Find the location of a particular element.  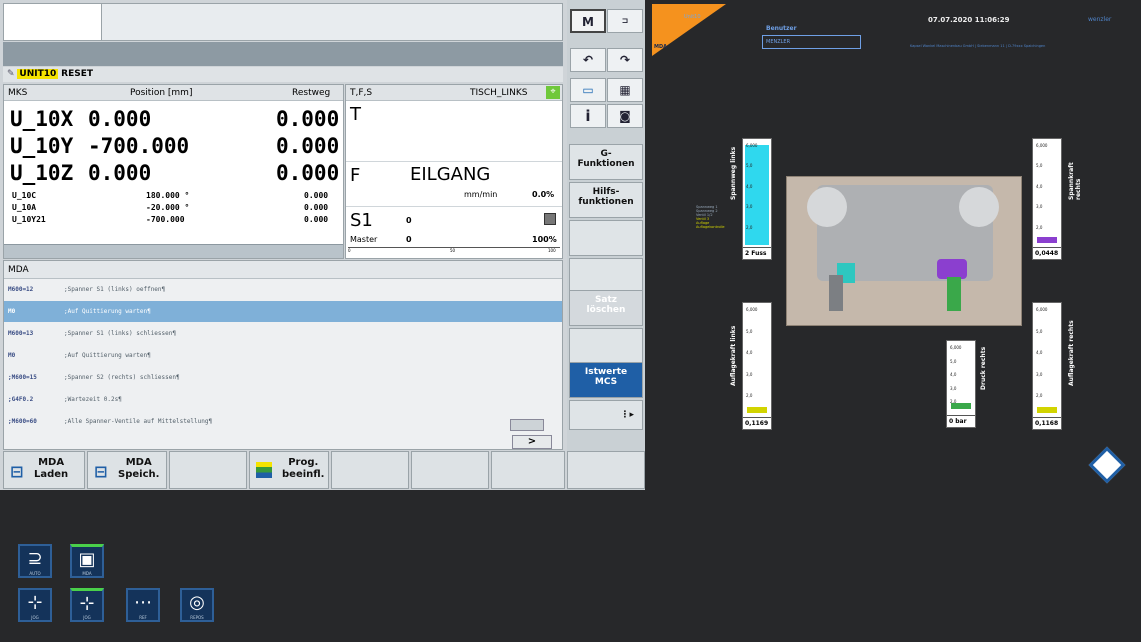

gauge-spannkraft-rechts: 0,0448 6,000 5,0 4,0 3,0 2,0 is located at coordinates (1047, 199).